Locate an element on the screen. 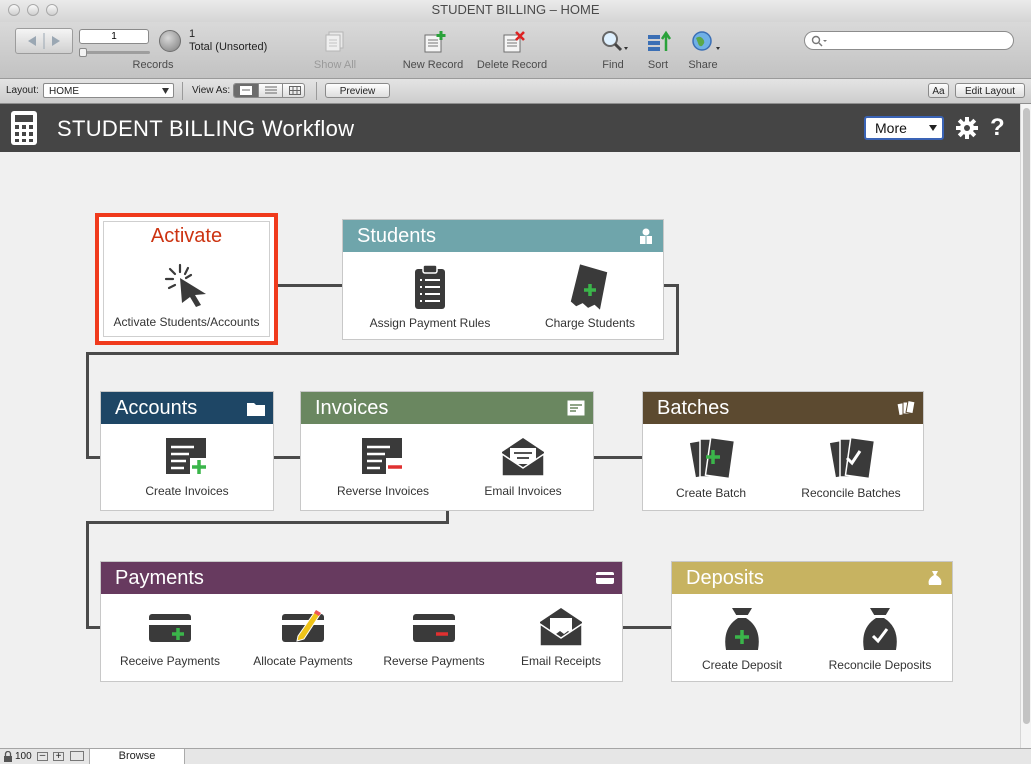  view-as-form-button is located at coordinates (246, 90).